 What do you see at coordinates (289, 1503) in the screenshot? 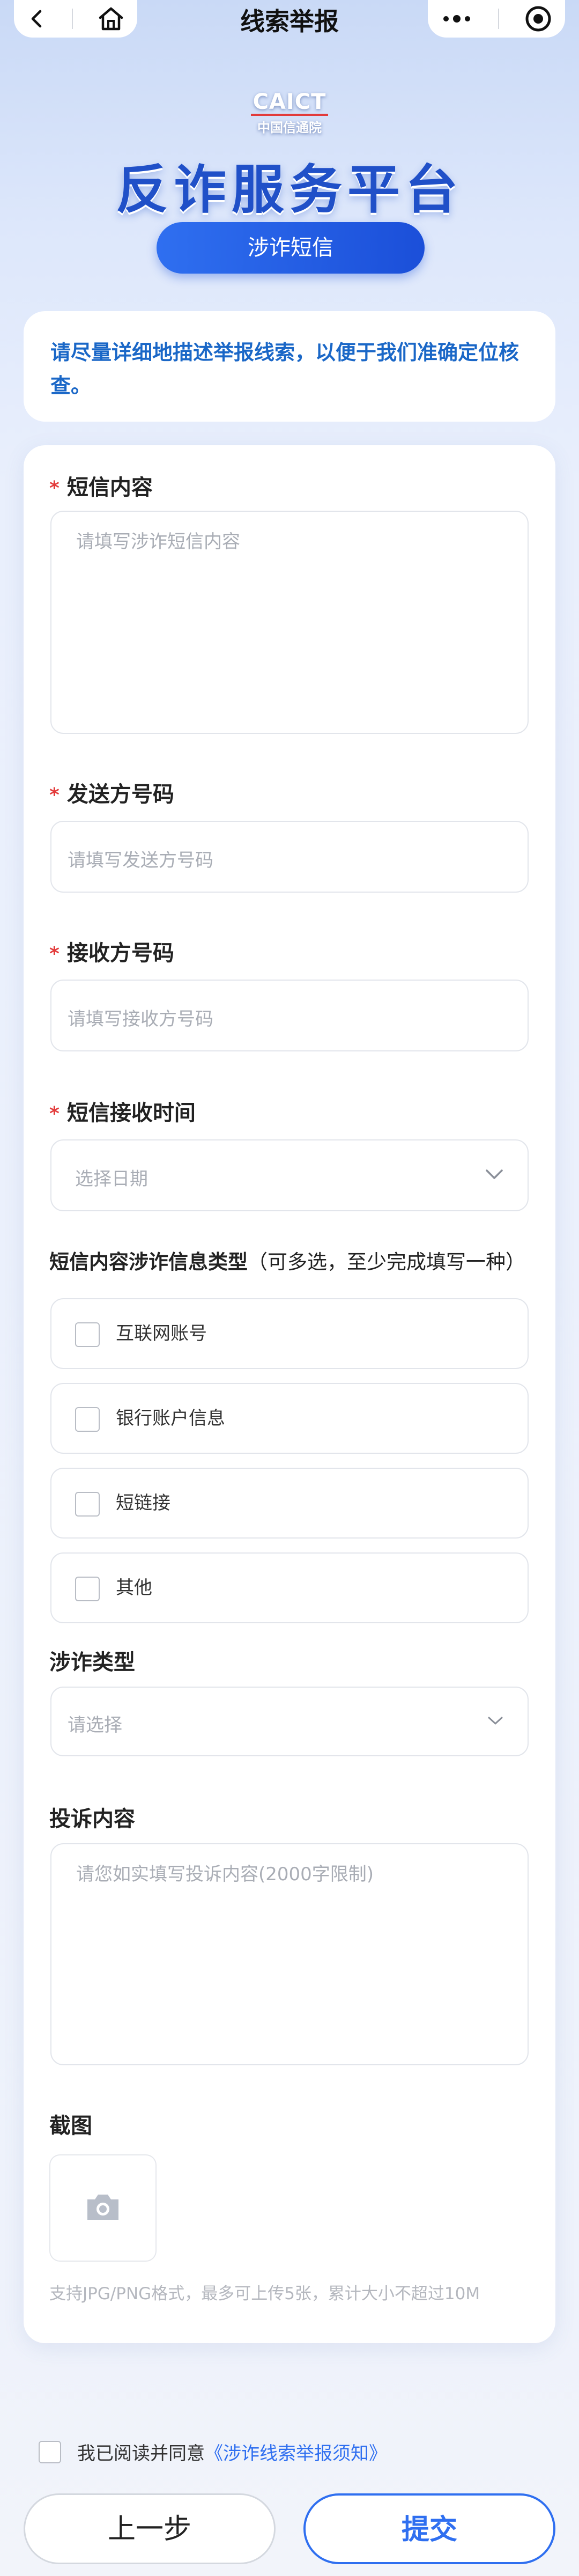
I see `info-type-option: 短链接` at bounding box center [289, 1503].